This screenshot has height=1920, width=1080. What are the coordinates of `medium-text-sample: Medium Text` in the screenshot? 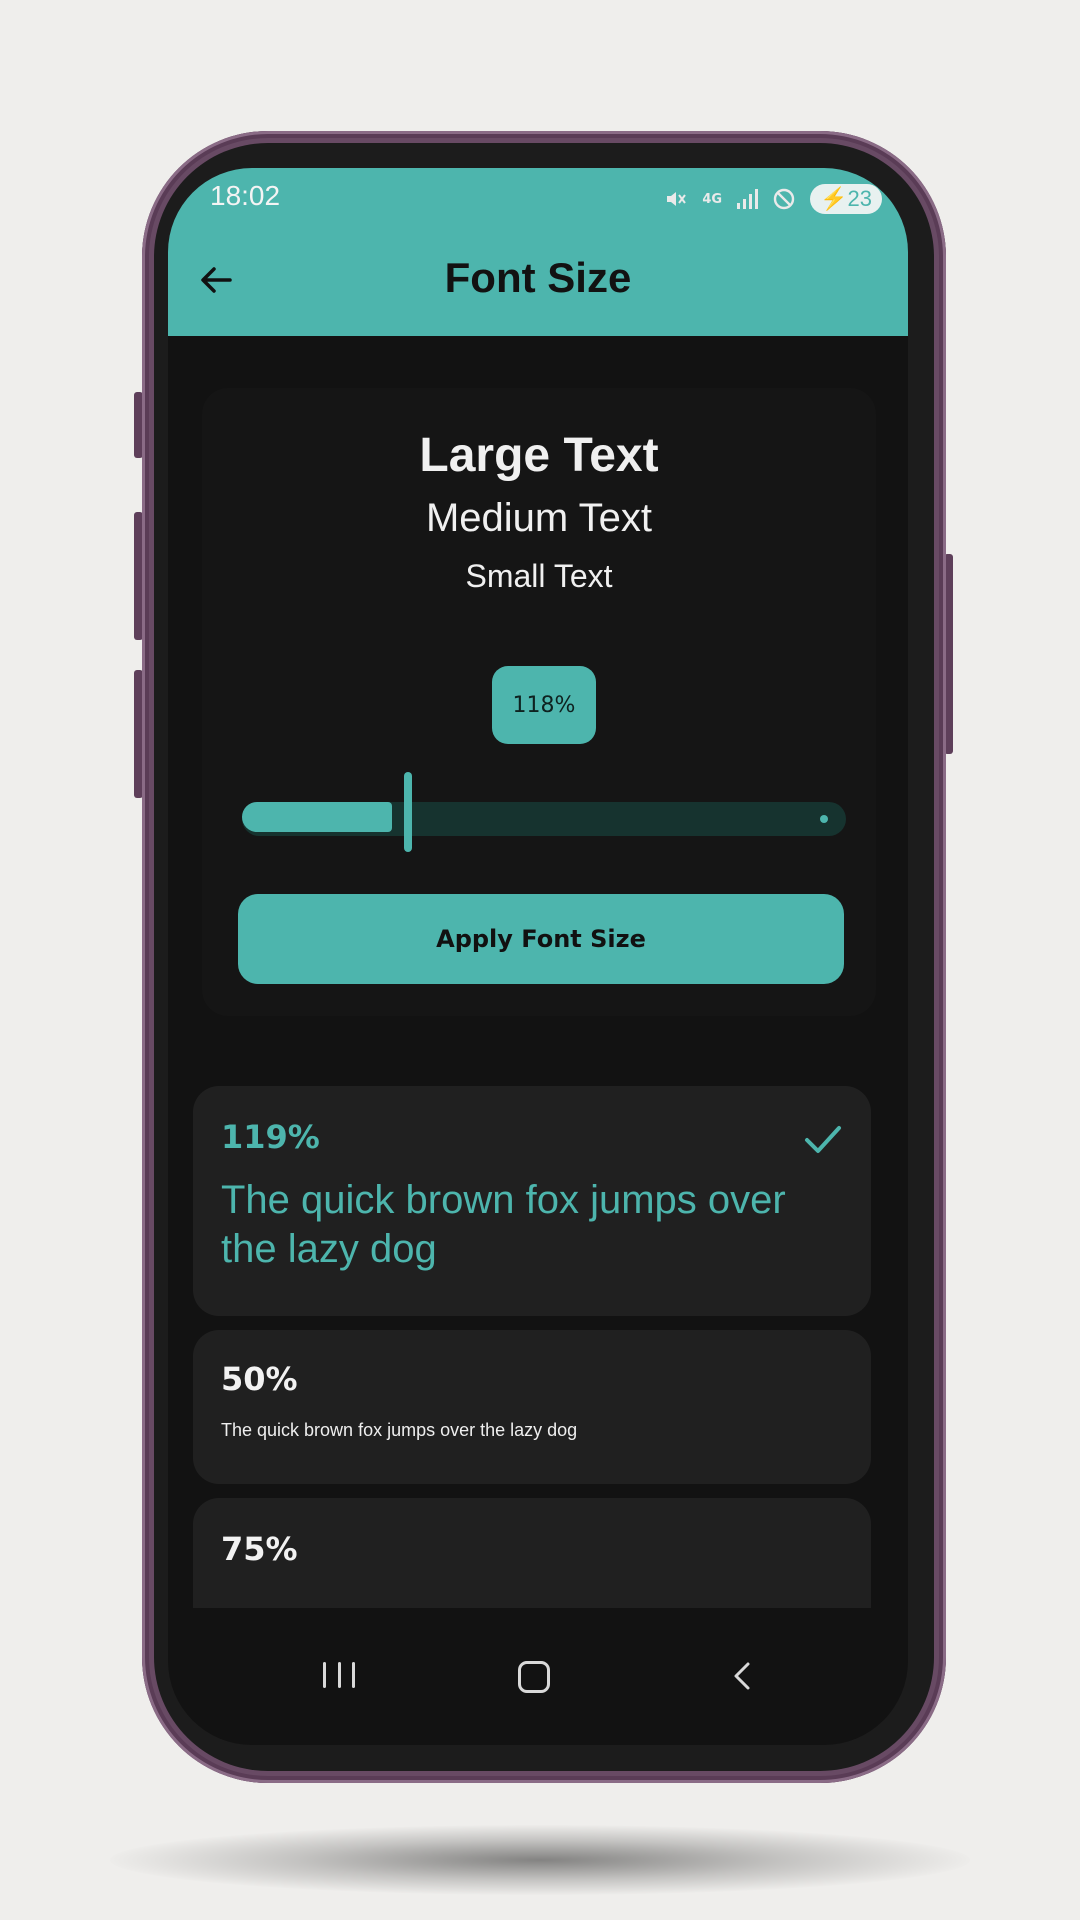 It's located at (538, 518).